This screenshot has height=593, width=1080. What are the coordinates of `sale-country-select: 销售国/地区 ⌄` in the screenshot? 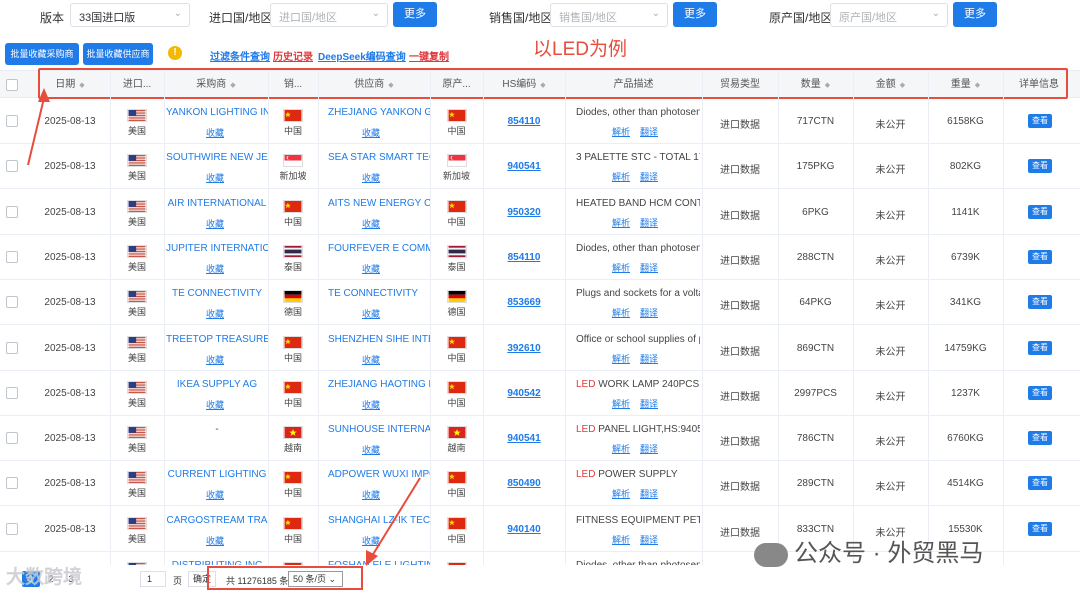 It's located at (609, 15).